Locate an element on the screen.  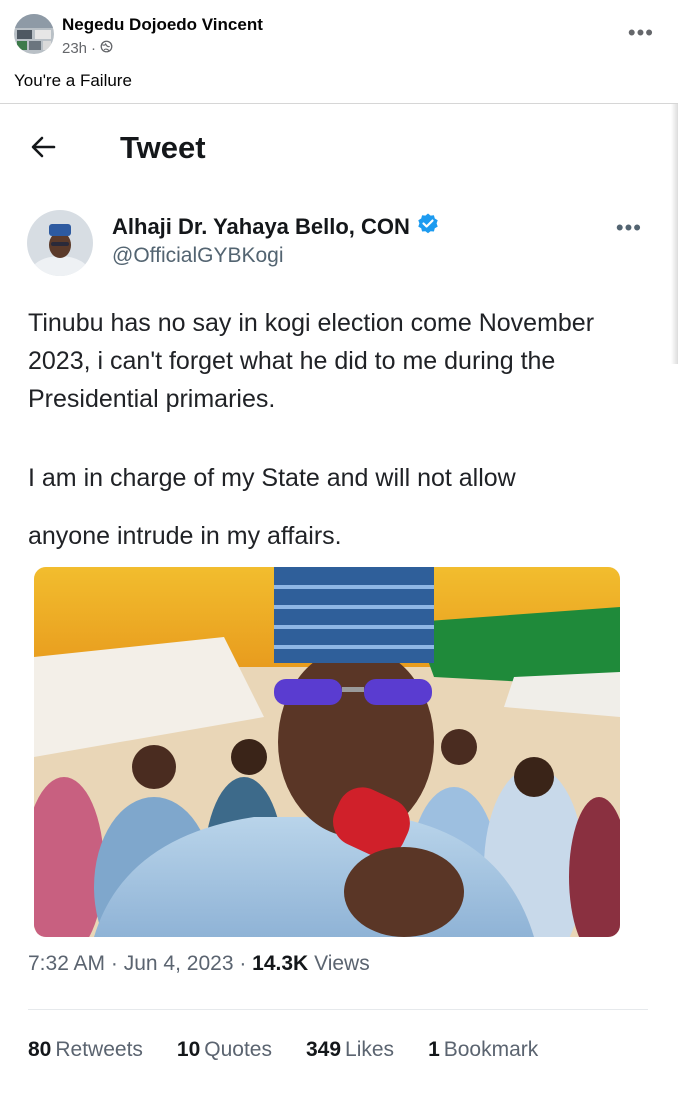
stat-label: Bookmark is located at coordinates (491, 1049).